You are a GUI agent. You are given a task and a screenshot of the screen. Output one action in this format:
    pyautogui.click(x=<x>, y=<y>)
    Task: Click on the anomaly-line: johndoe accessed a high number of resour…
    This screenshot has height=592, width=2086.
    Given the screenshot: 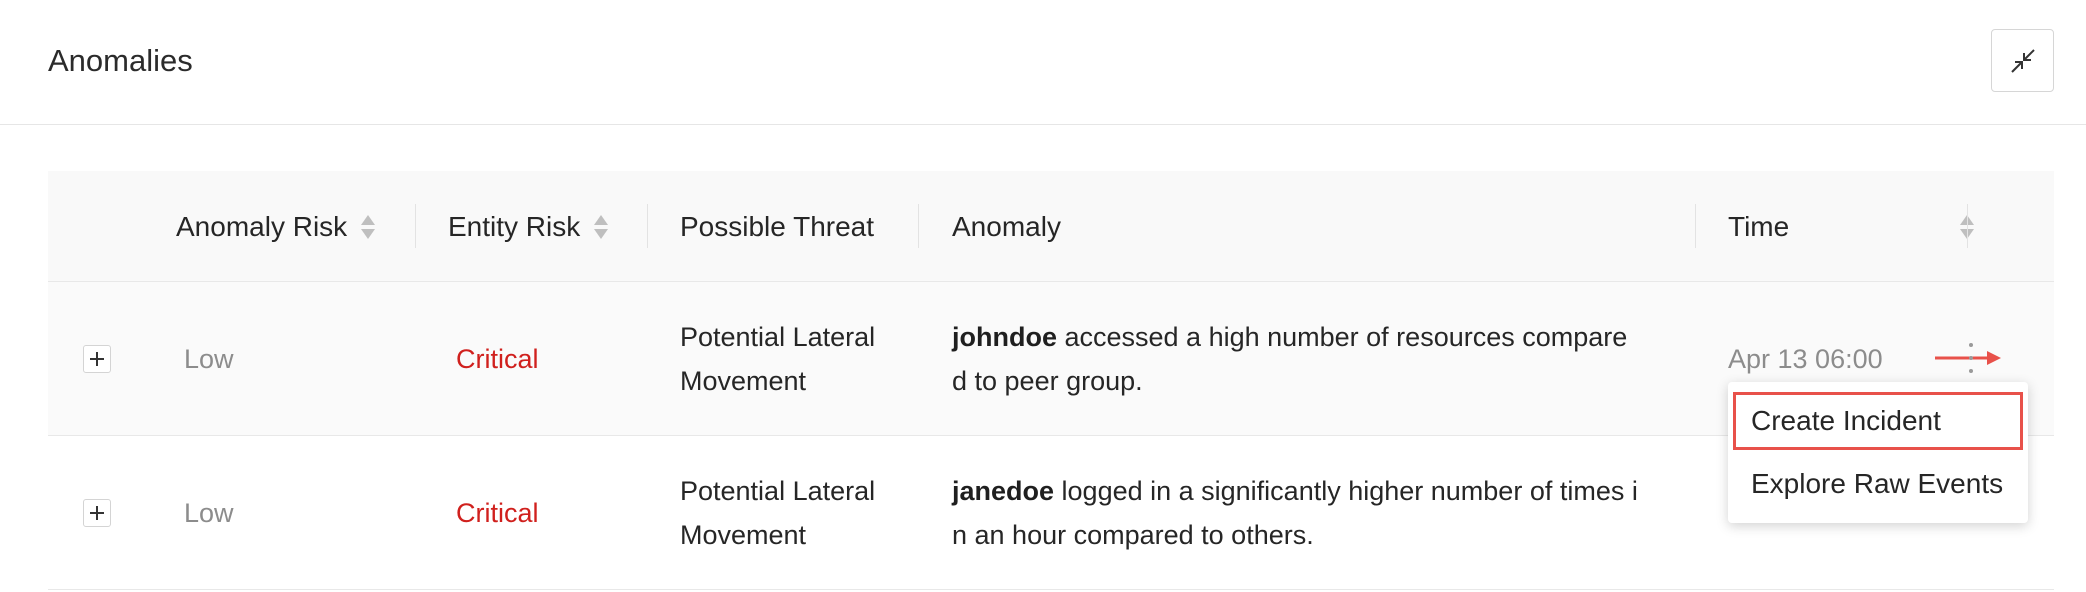 What is the action you would take?
    pyautogui.click(x=1312, y=337)
    